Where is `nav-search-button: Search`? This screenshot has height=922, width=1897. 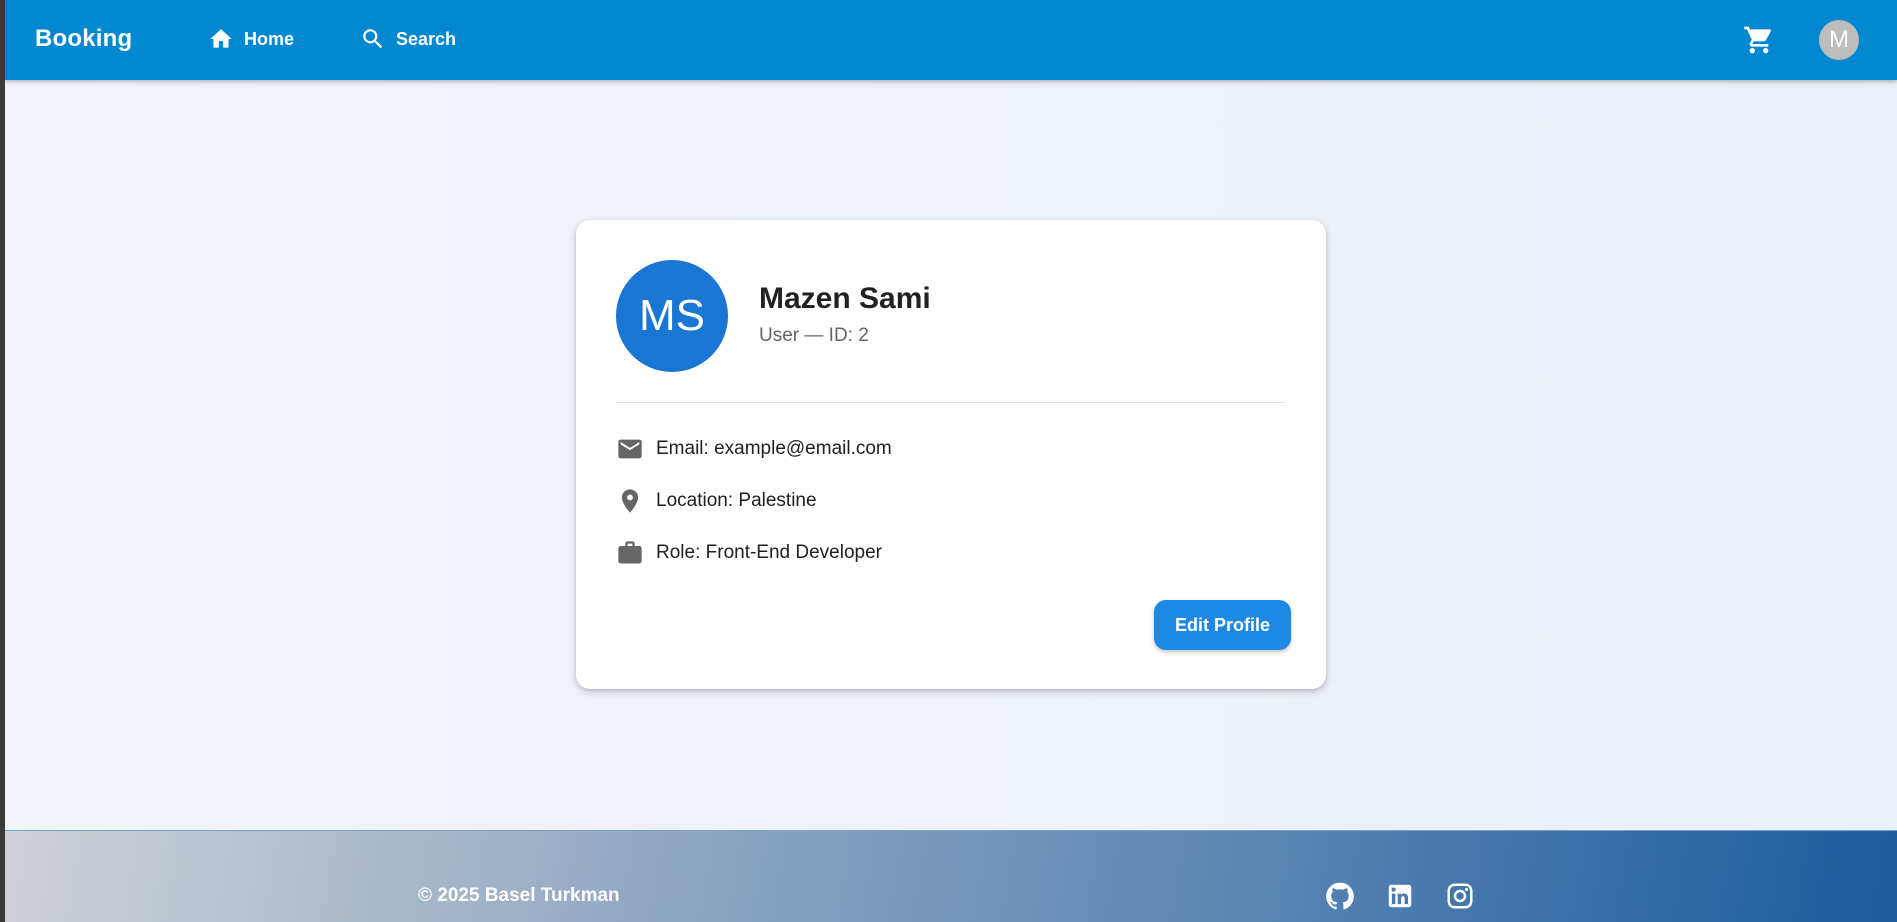 nav-search-button: Search is located at coordinates (408, 39).